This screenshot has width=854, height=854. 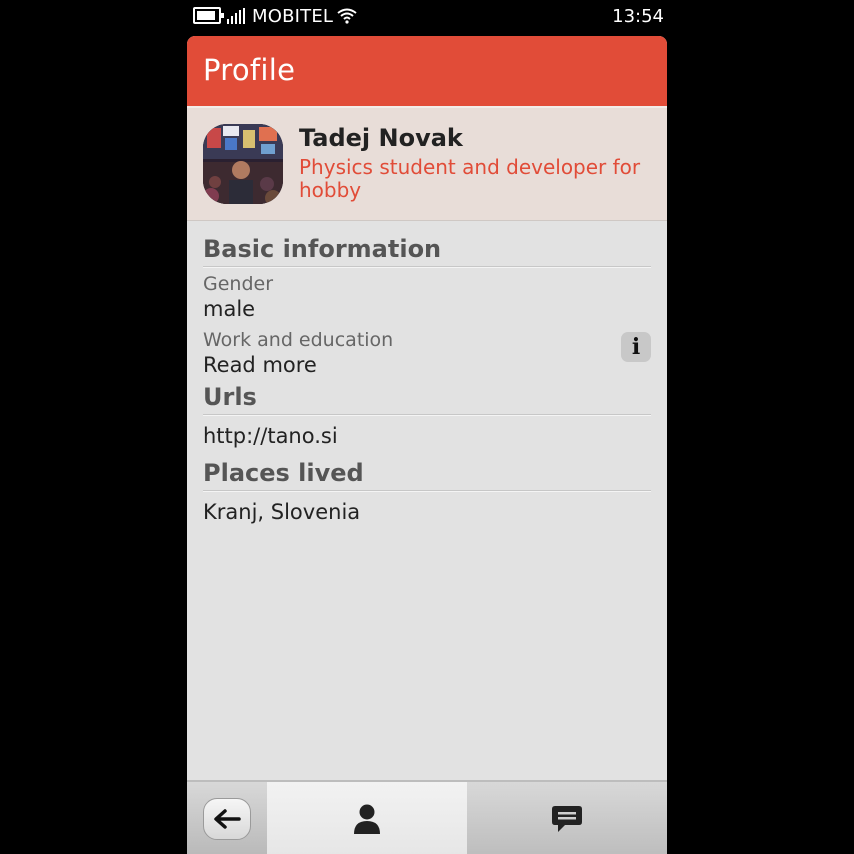 I want to click on gender-label: Gender, so click(x=238, y=284).